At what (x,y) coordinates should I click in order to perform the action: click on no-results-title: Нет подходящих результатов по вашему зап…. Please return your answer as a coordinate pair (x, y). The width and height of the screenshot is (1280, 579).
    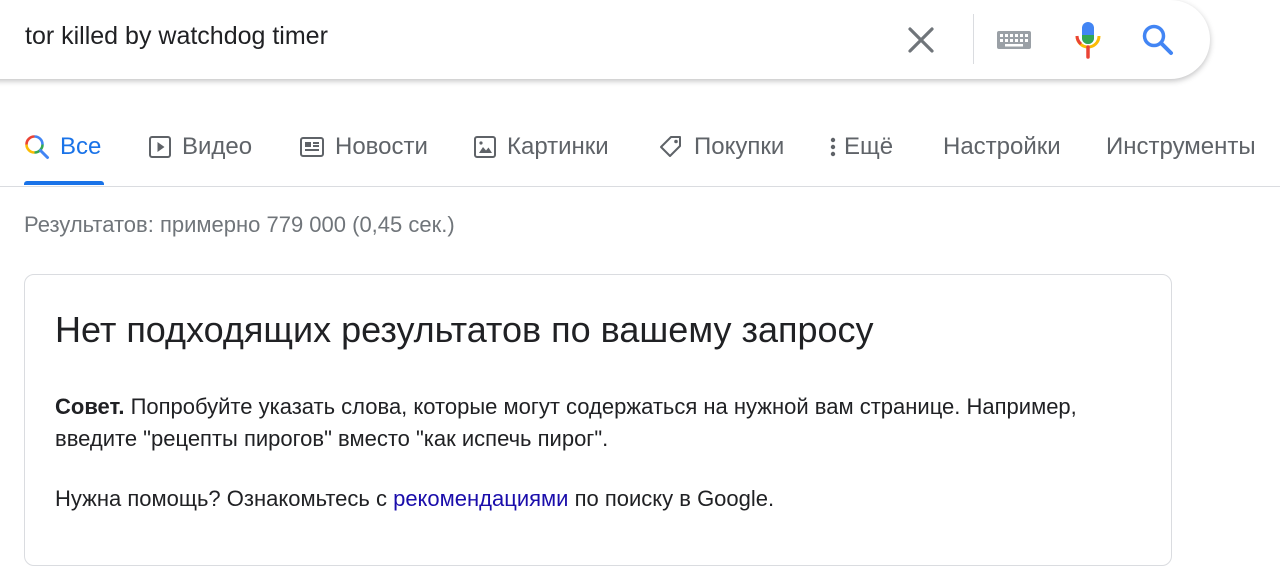
    Looking at the image, I should click on (464, 329).